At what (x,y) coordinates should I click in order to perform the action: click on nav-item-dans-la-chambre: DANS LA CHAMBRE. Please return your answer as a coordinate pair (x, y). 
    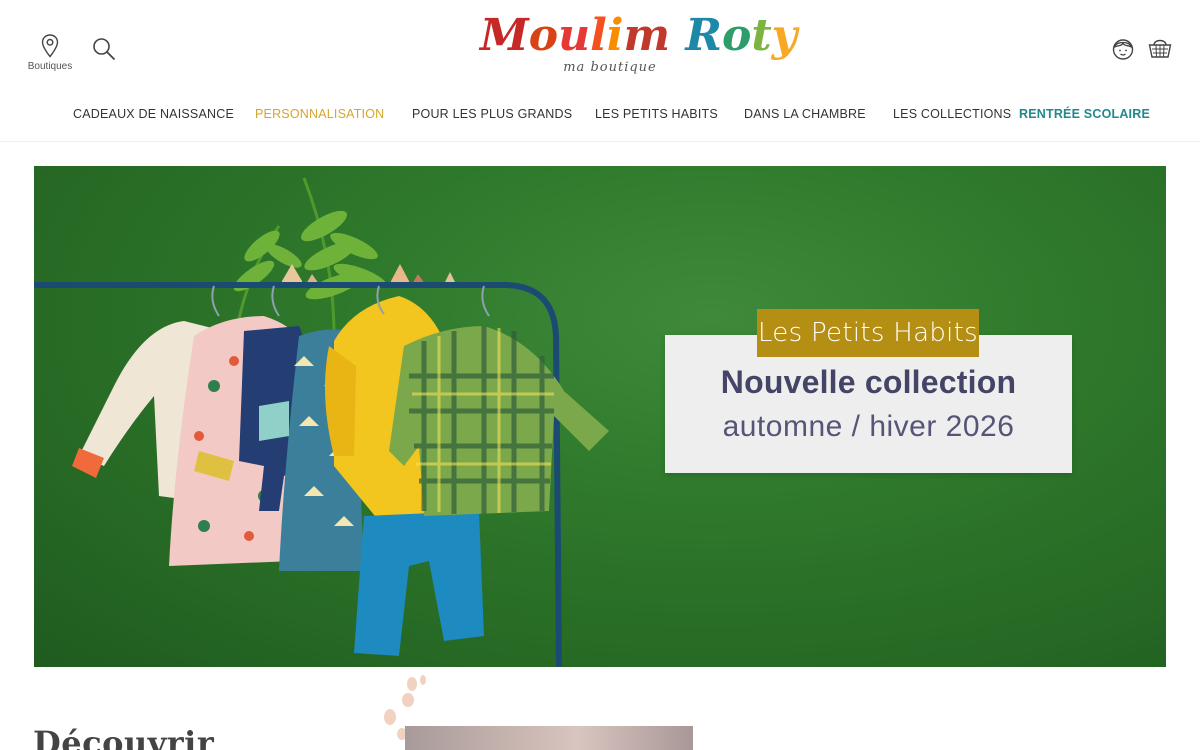
    Looking at the image, I should click on (805, 114).